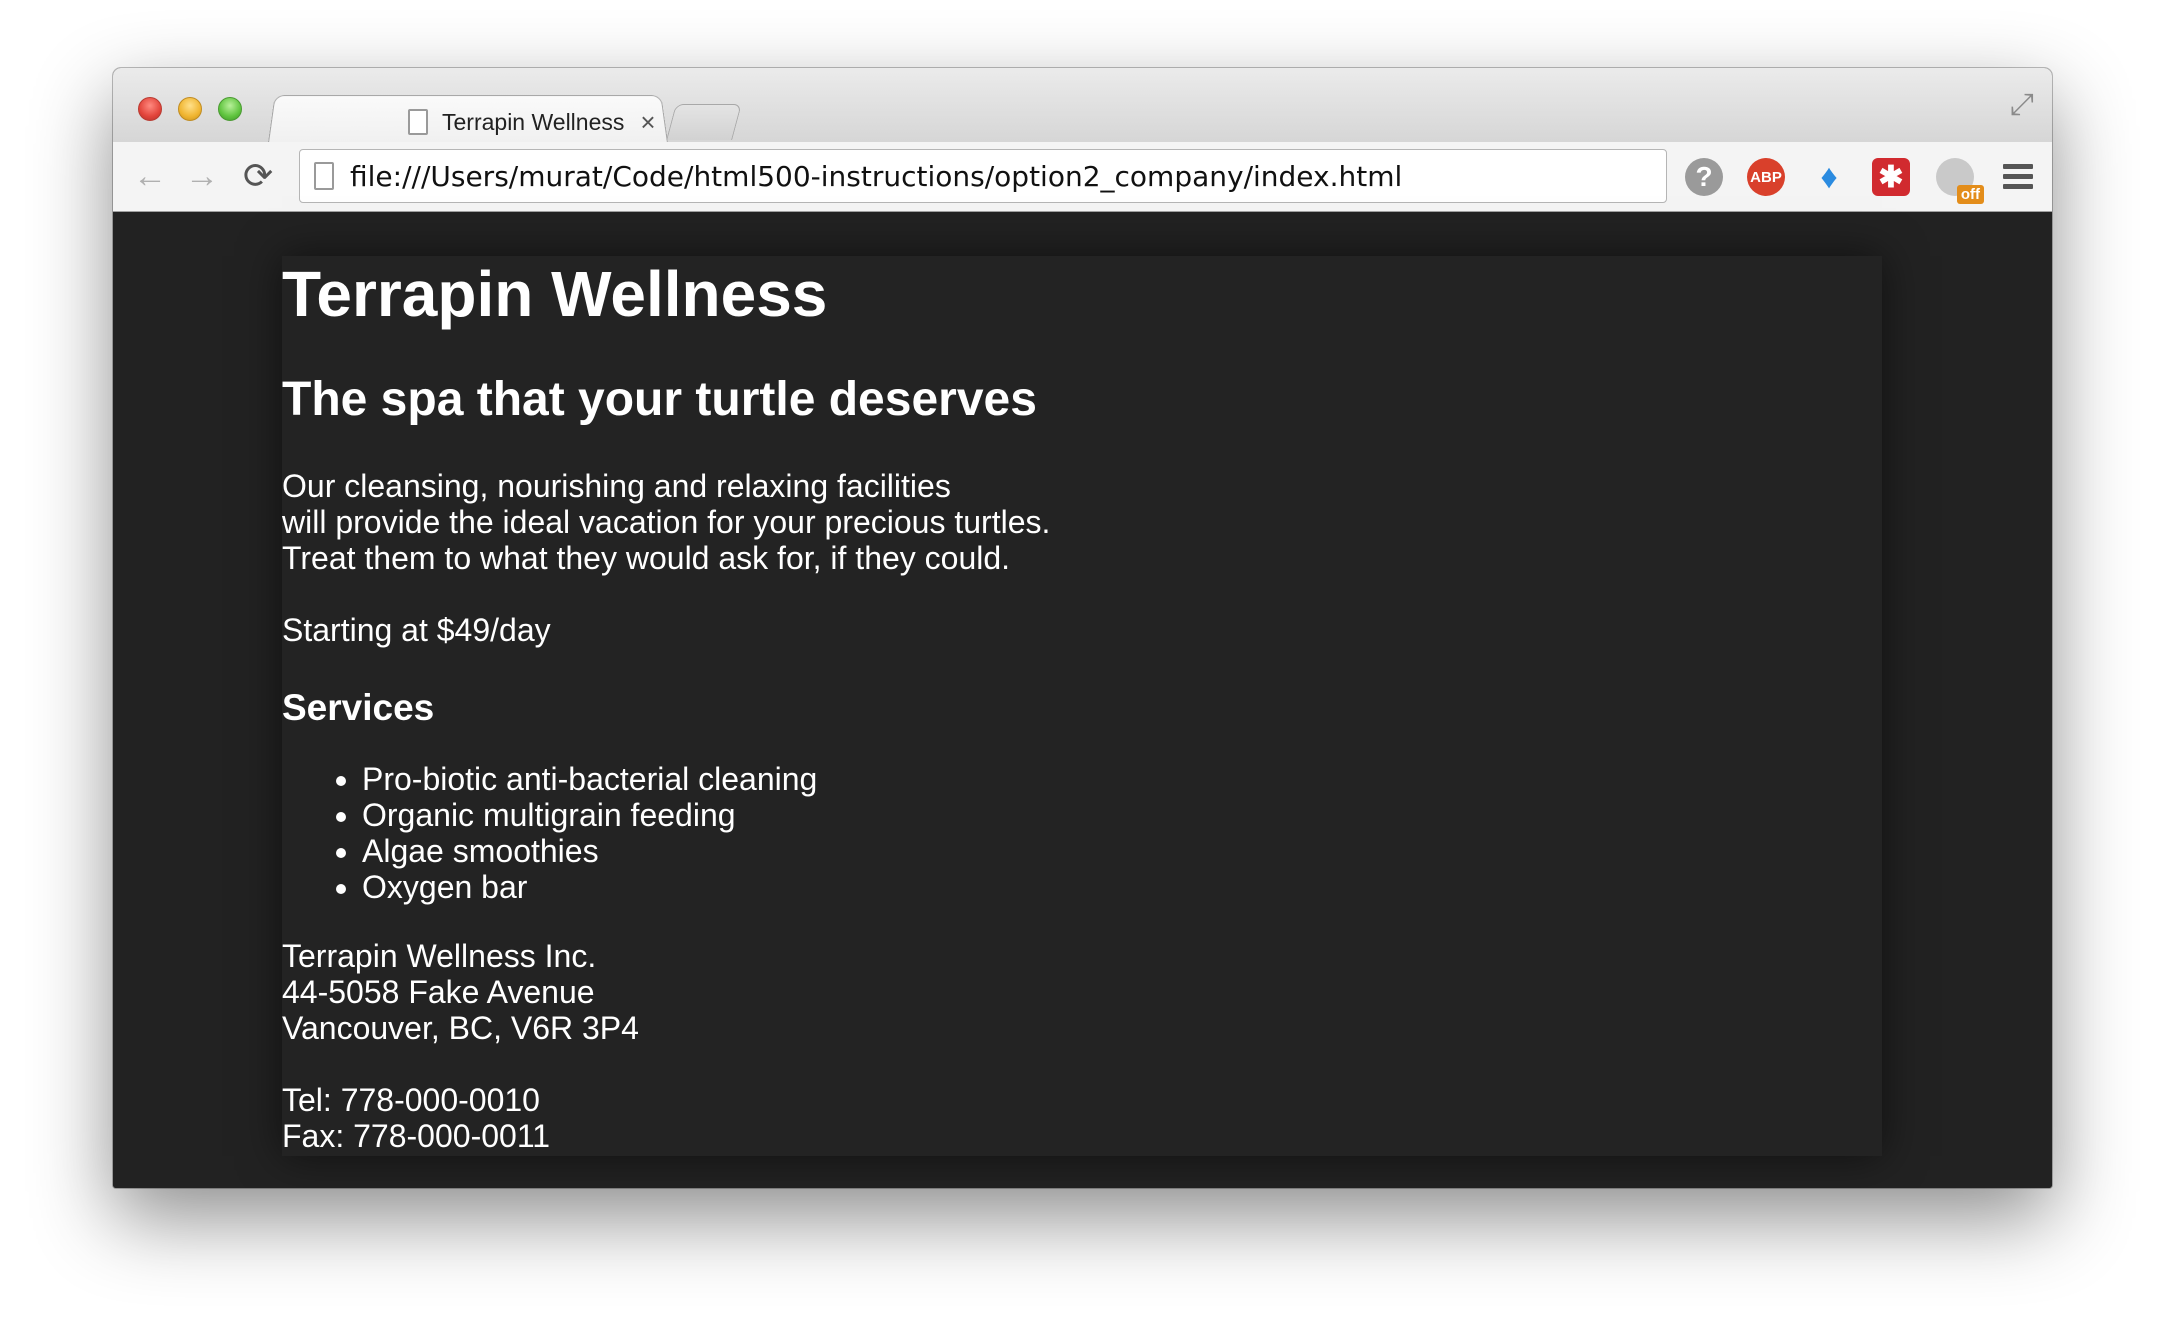  I want to click on address-line: Vancouver, BC, V6R 3P4, so click(460, 1028).